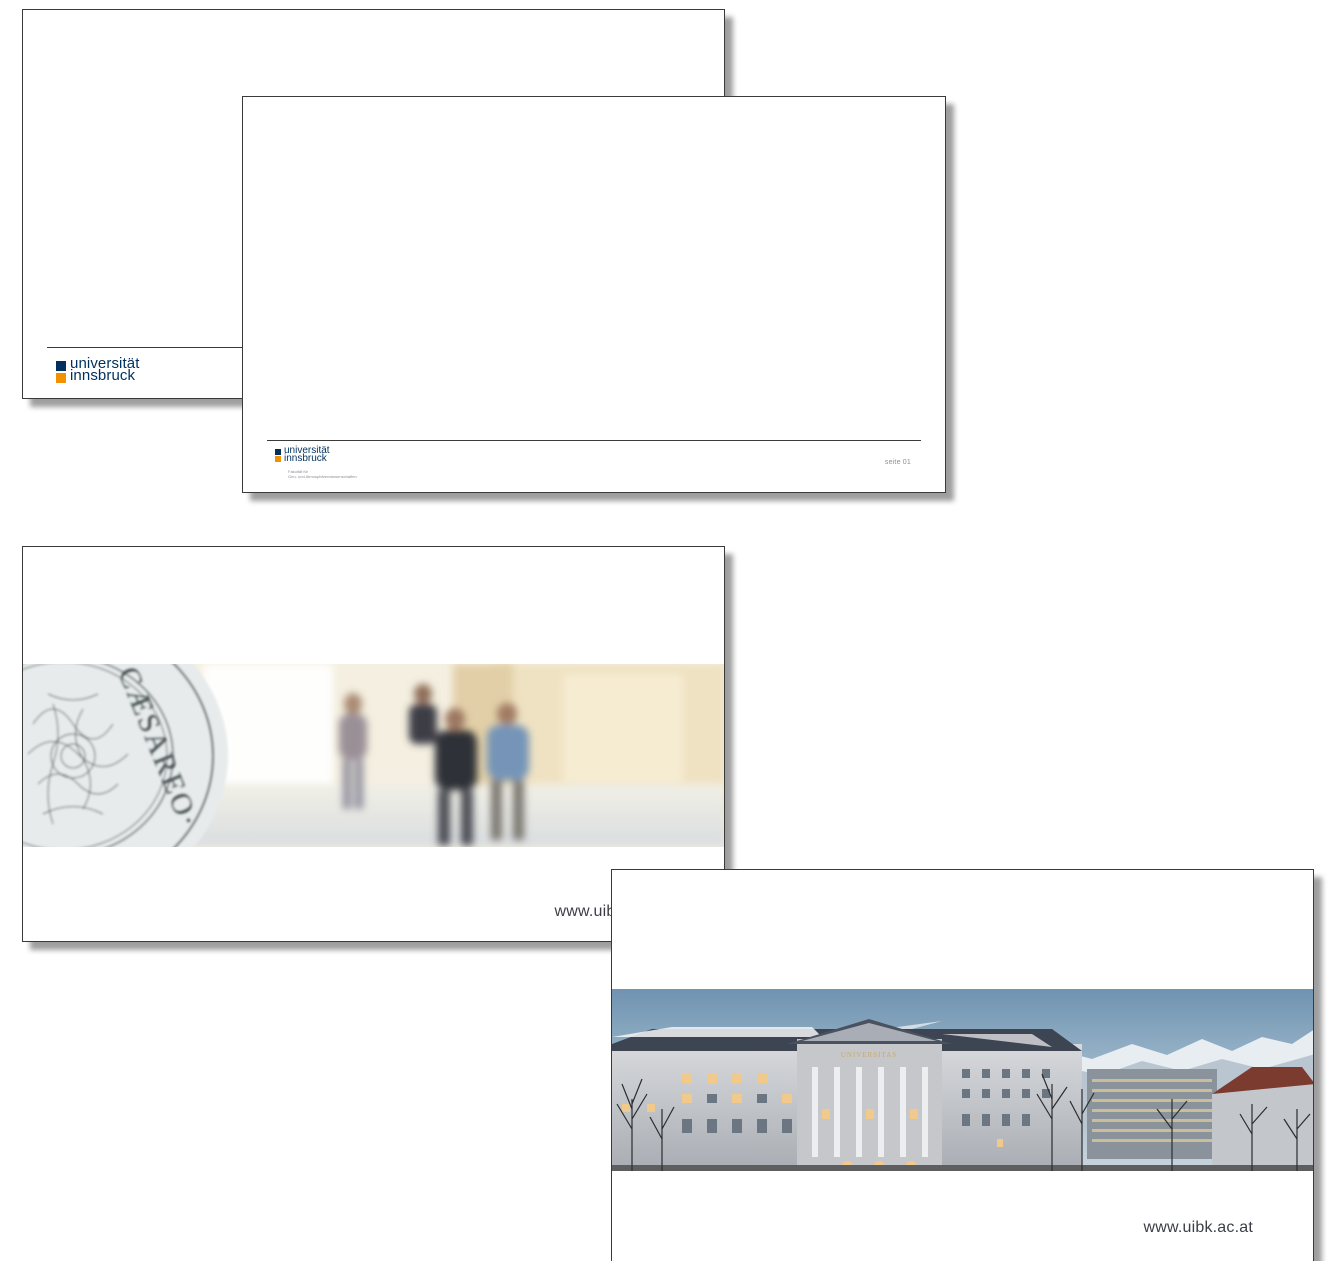 The width and height of the screenshot is (1332, 1261). I want to click on corridor-seal-illustration: CÆSAREO·, so click(373, 755).